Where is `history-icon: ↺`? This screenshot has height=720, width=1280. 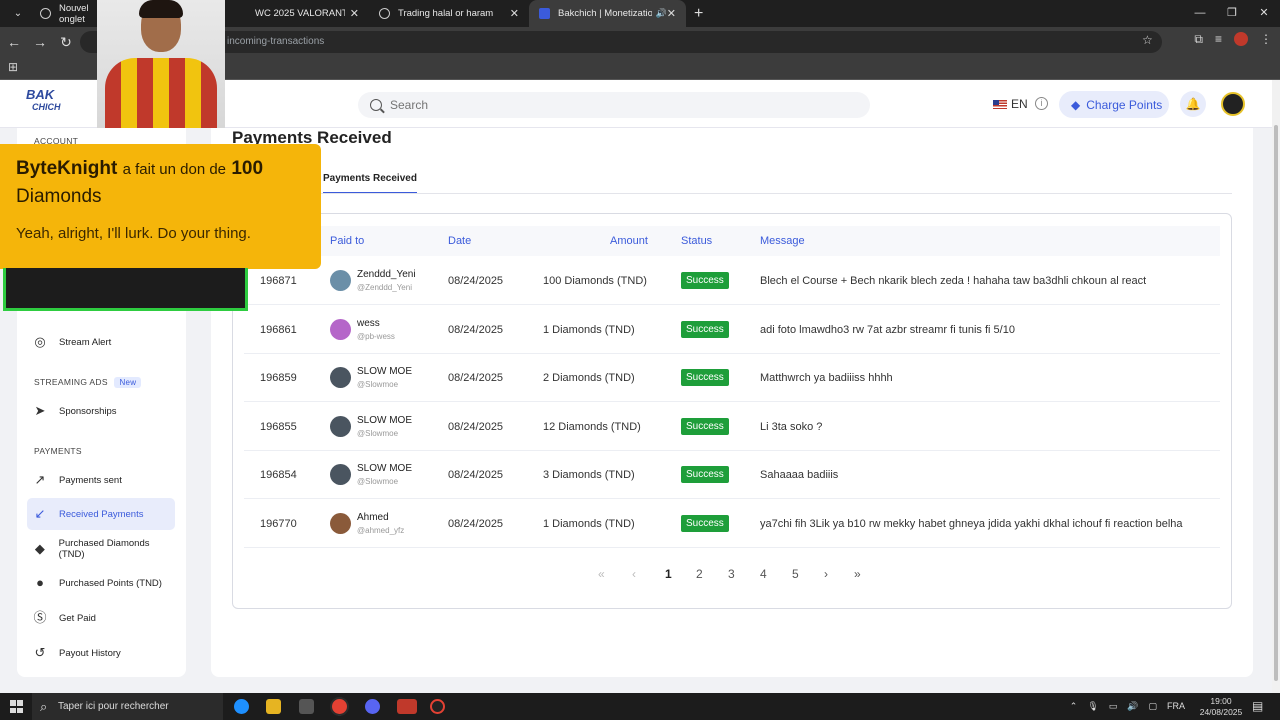 history-icon: ↺ is located at coordinates (40, 652).